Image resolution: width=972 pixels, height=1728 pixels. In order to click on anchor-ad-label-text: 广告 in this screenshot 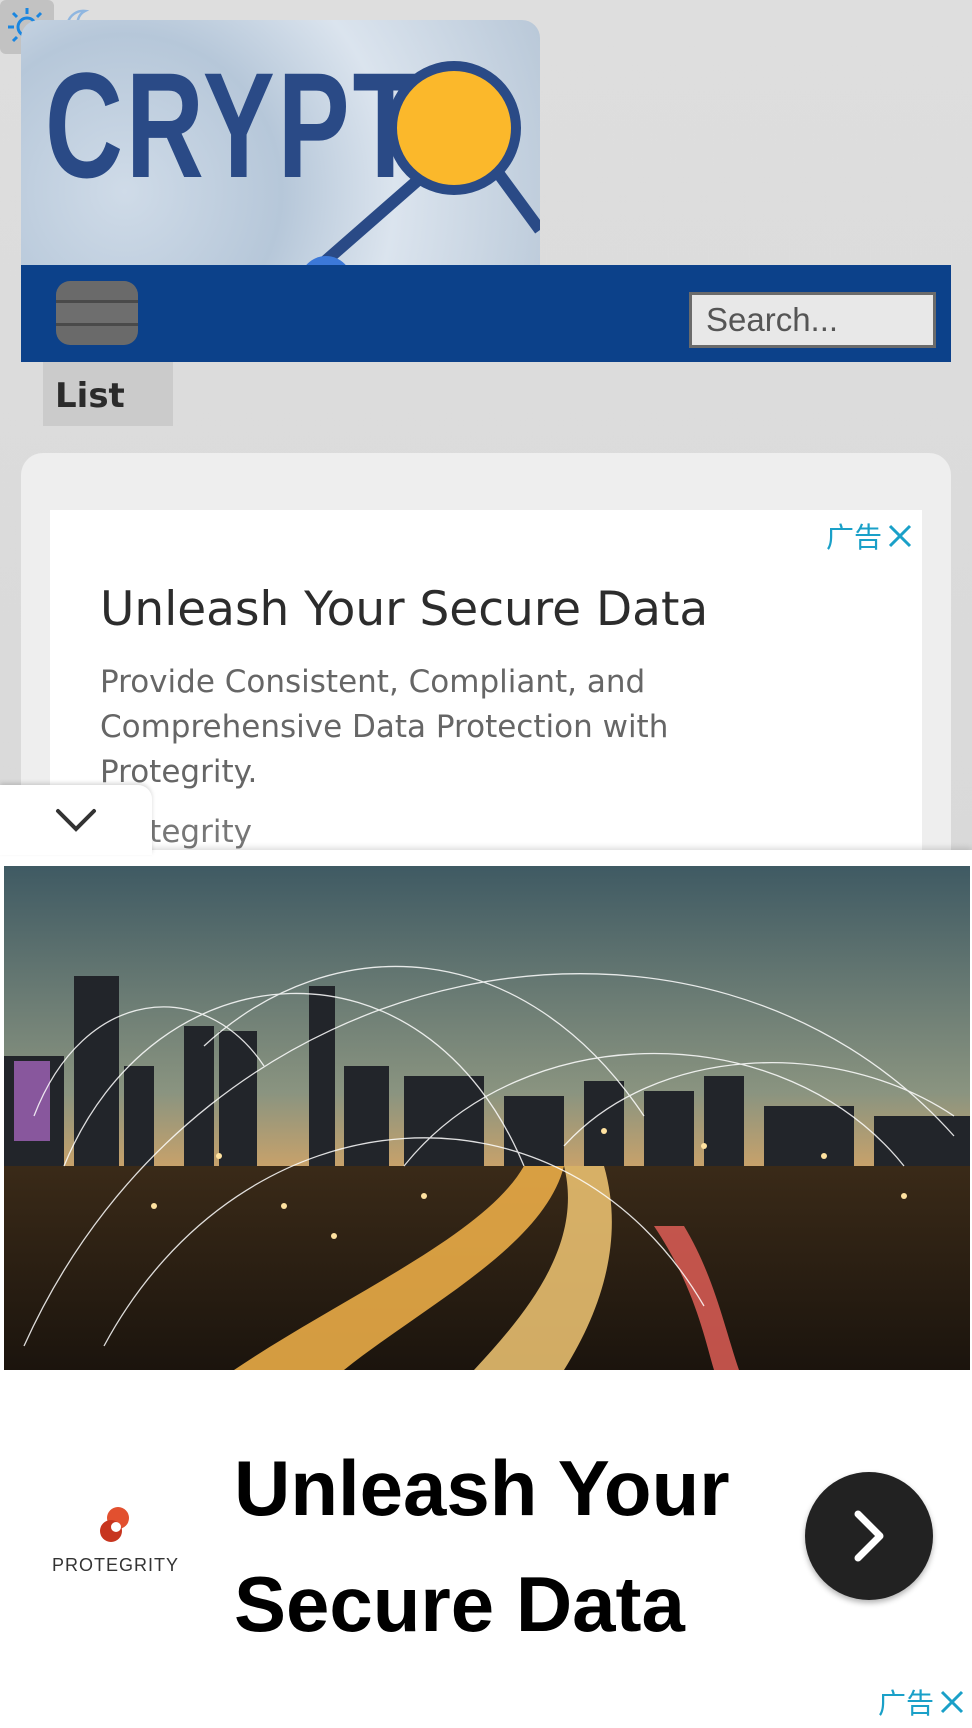, I will do `click(905, 1703)`.